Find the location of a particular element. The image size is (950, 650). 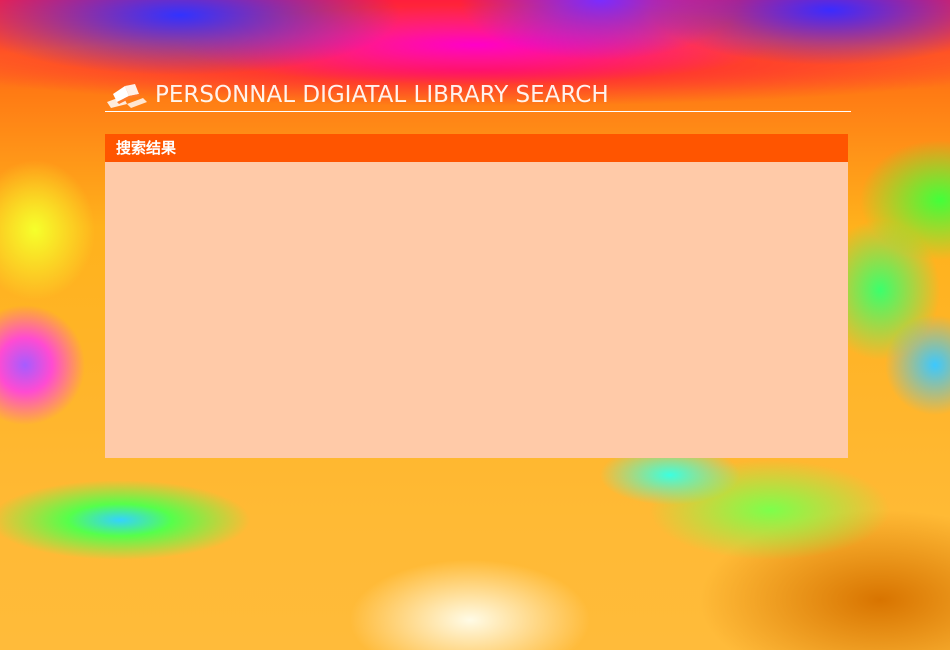

panel-title: 搜索结果 is located at coordinates (146, 148).